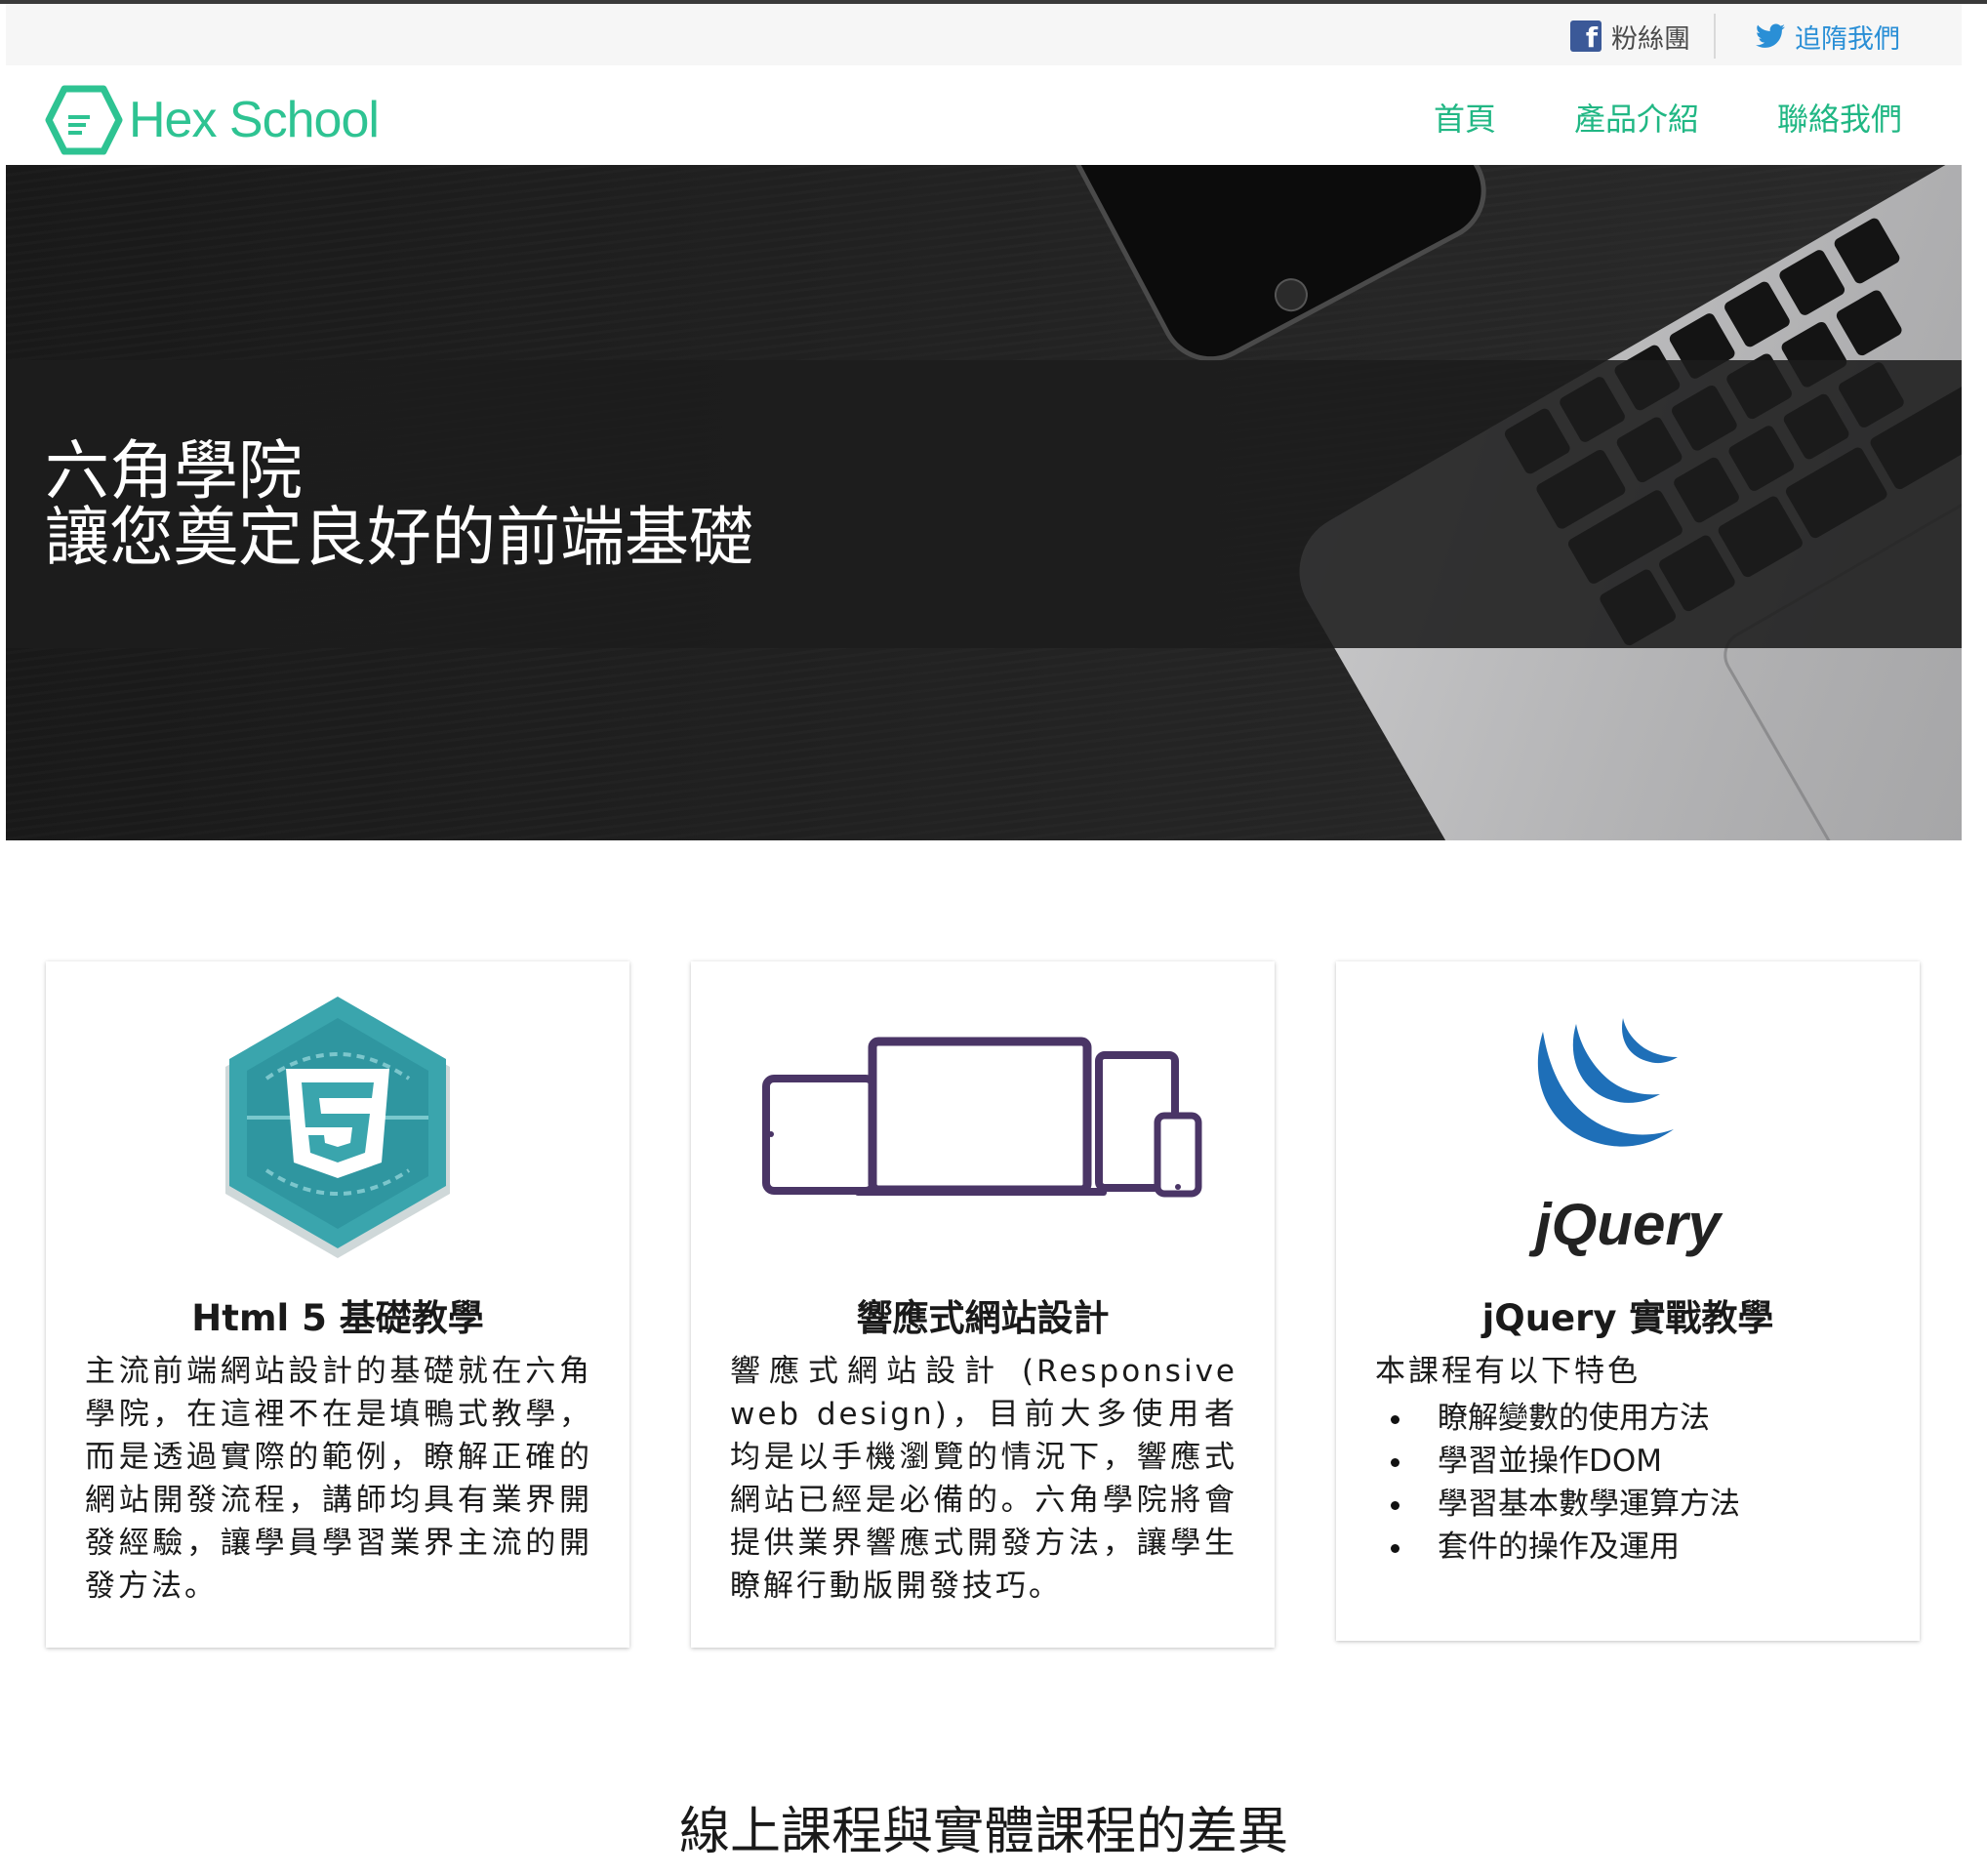  I want to click on social-bar: f 粉絲團 追隋我們, so click(984, 34).